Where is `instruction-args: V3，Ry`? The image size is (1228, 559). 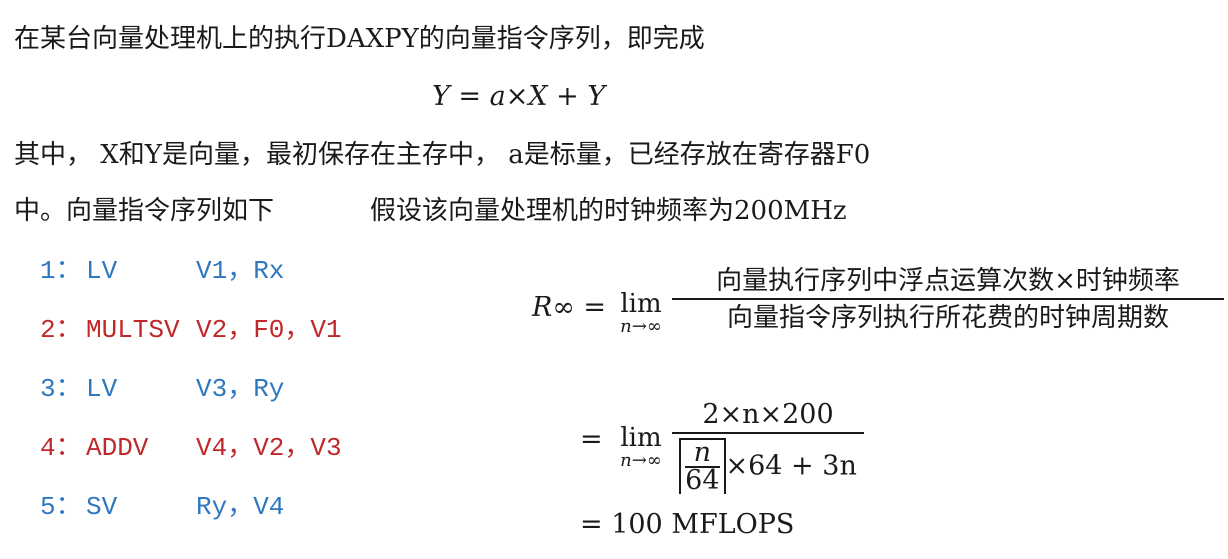 instruction-args: V3，Ry is located at coordinates (240, 389).